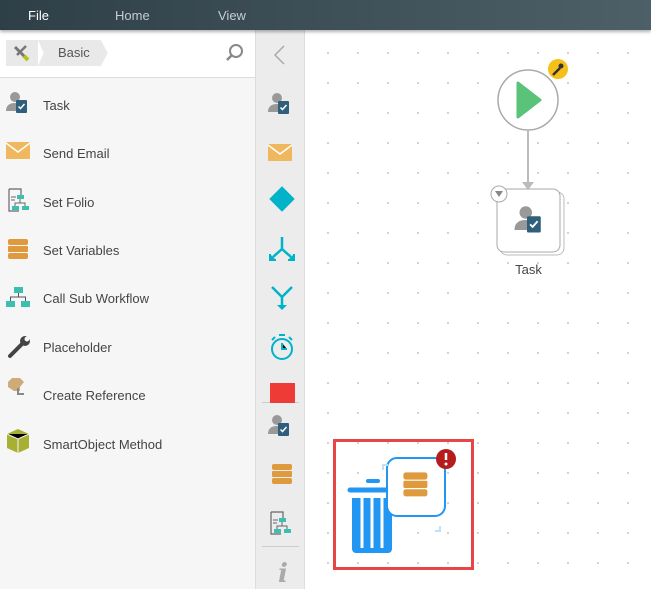 The width and height of the screenshot is (651, 589). Describe the element at coordinates (81, 250) in the screenshot. I see `item-label: Set Variables` at that location.